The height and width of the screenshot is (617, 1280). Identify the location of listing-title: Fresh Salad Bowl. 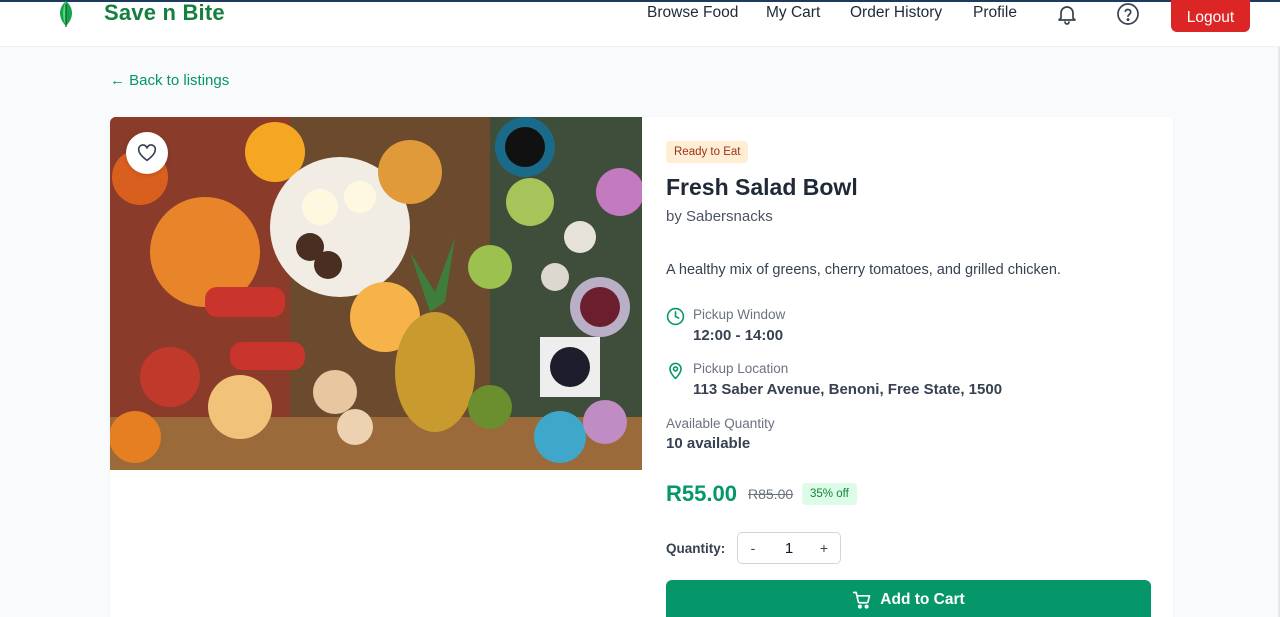
(762, 187).